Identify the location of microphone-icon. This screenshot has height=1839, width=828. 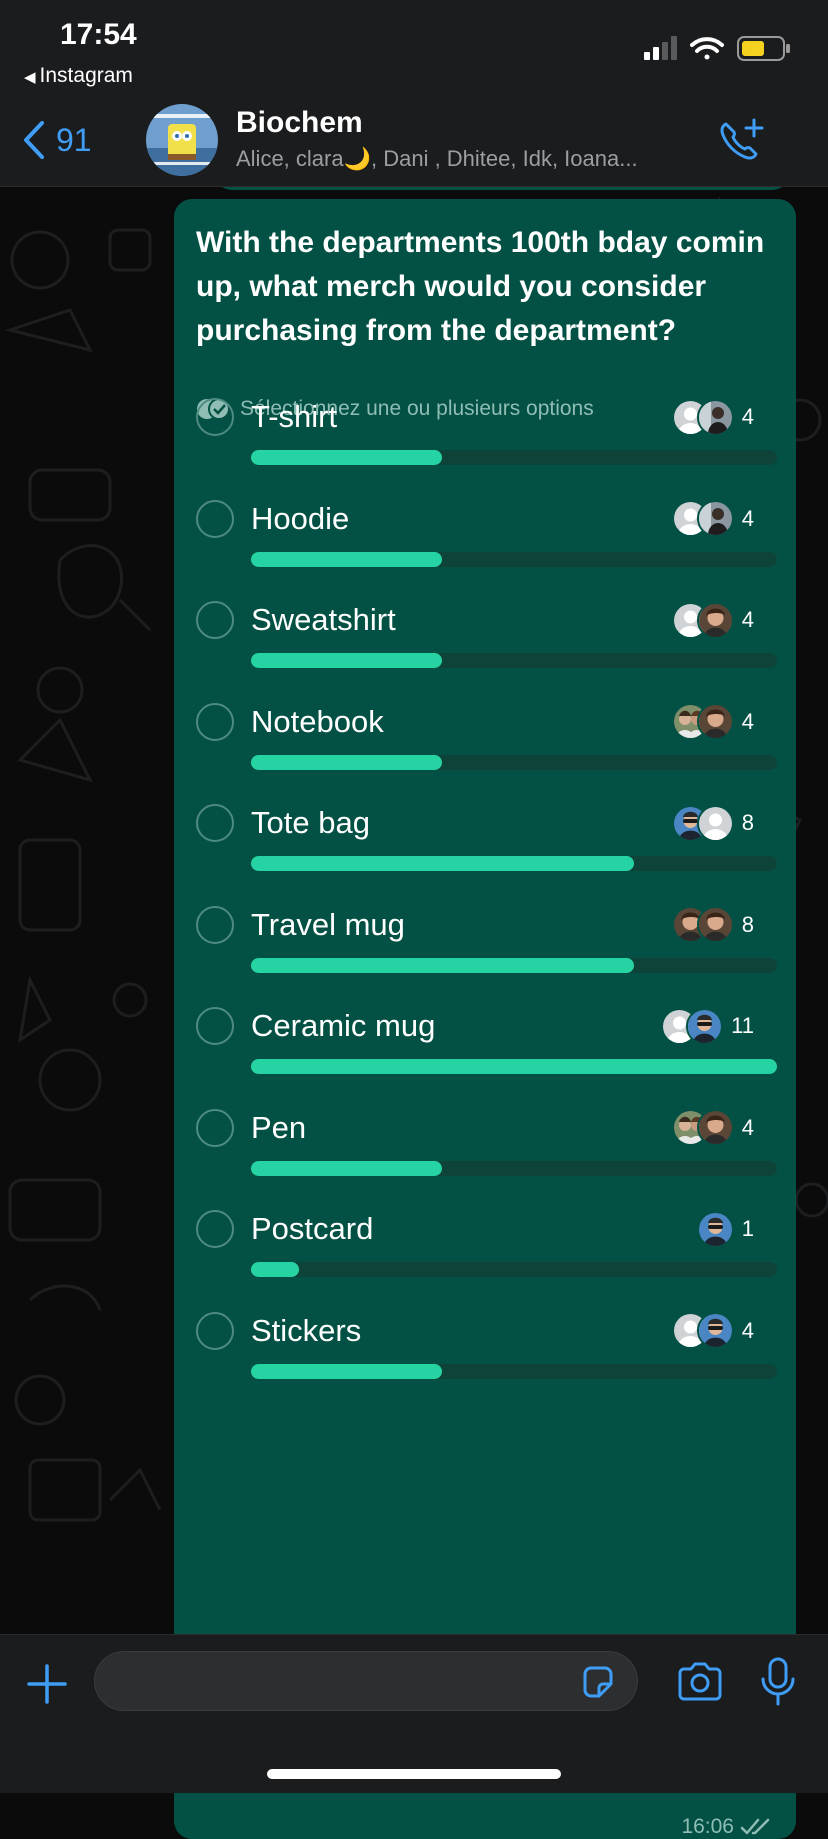
(778, 1682).